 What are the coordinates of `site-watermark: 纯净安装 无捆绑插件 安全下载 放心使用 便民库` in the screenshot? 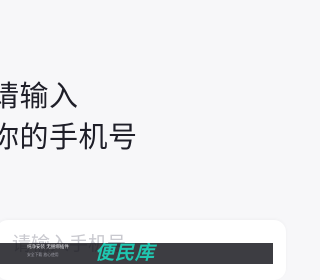 It's located at (136, 253).